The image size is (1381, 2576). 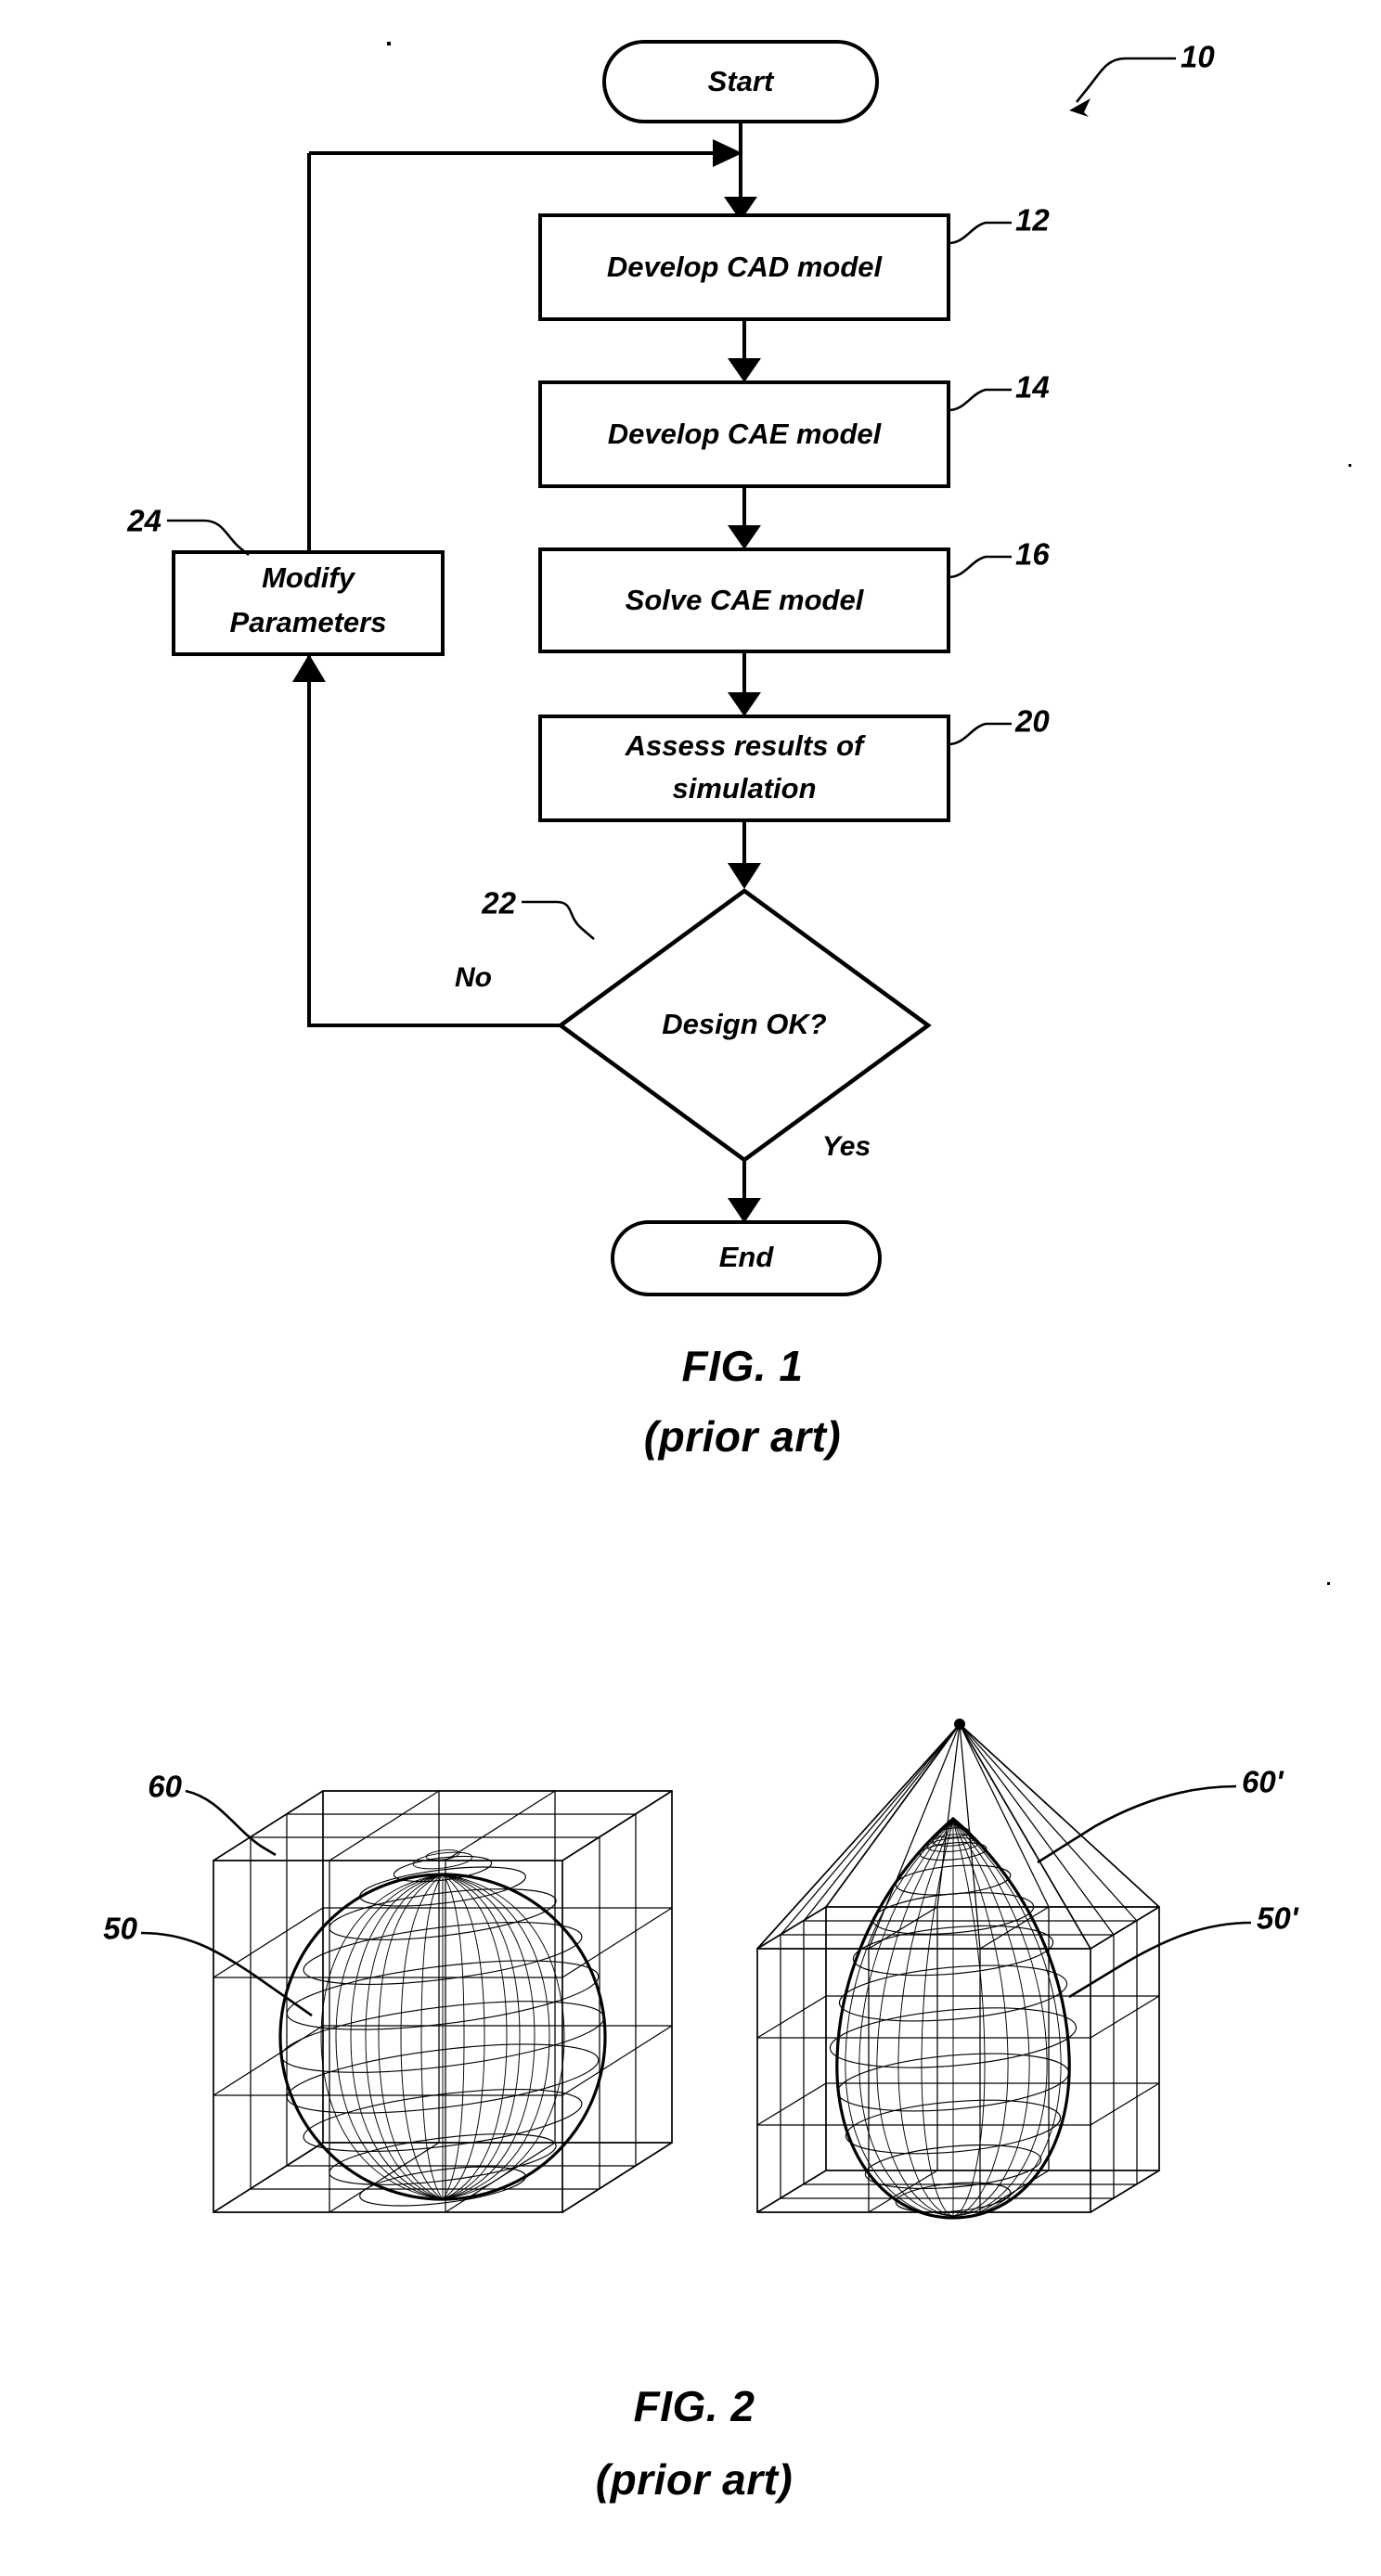 What do you see at coordinates (1278, 1918) in the screenshot?
I see `ref-number-50-prime: 50'` at bounding box center [1278, 1918].